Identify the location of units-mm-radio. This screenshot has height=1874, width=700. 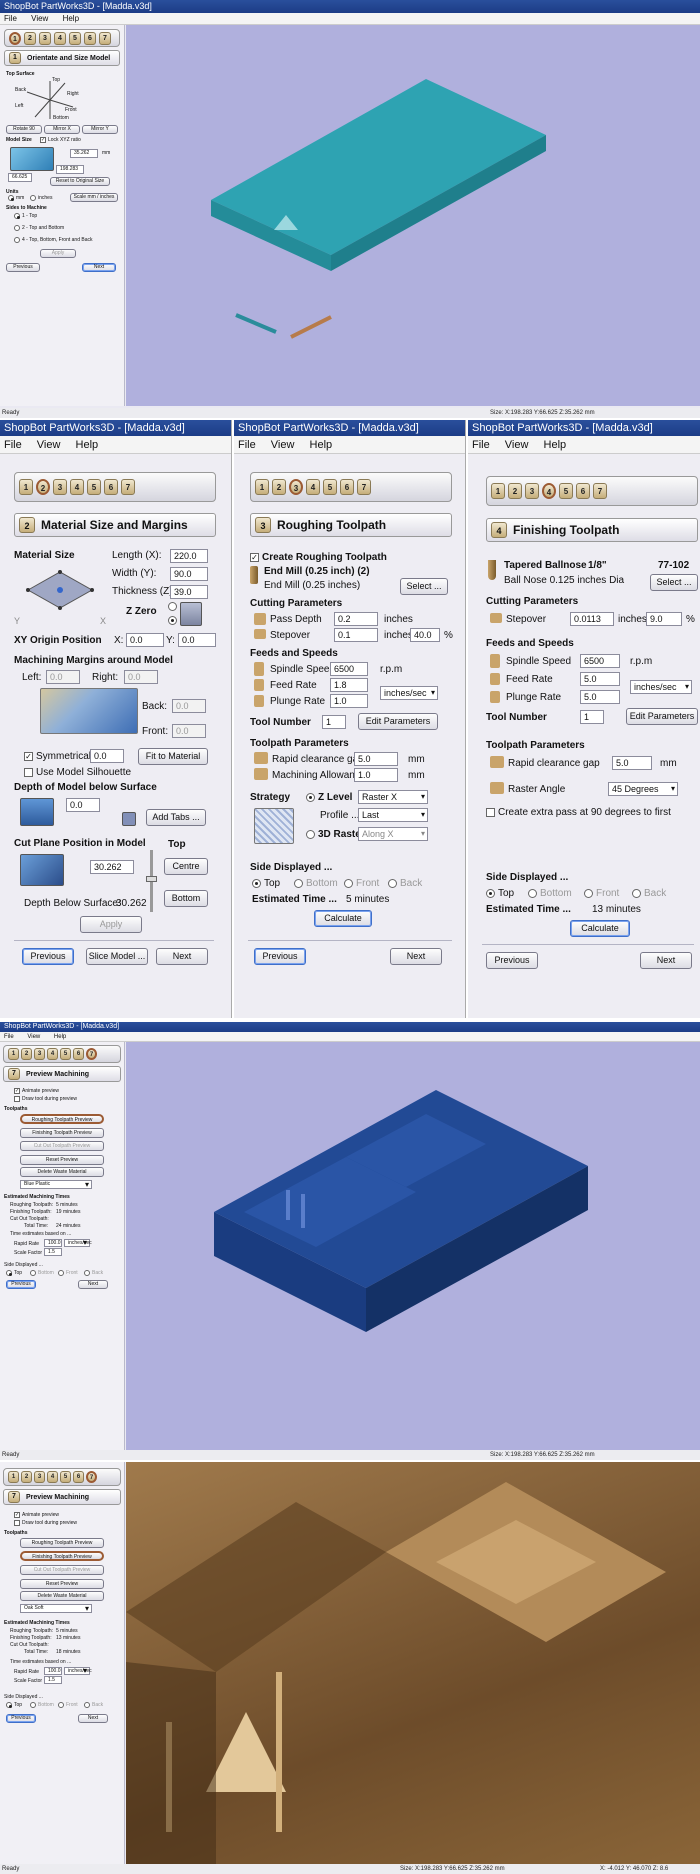
(11, 198).